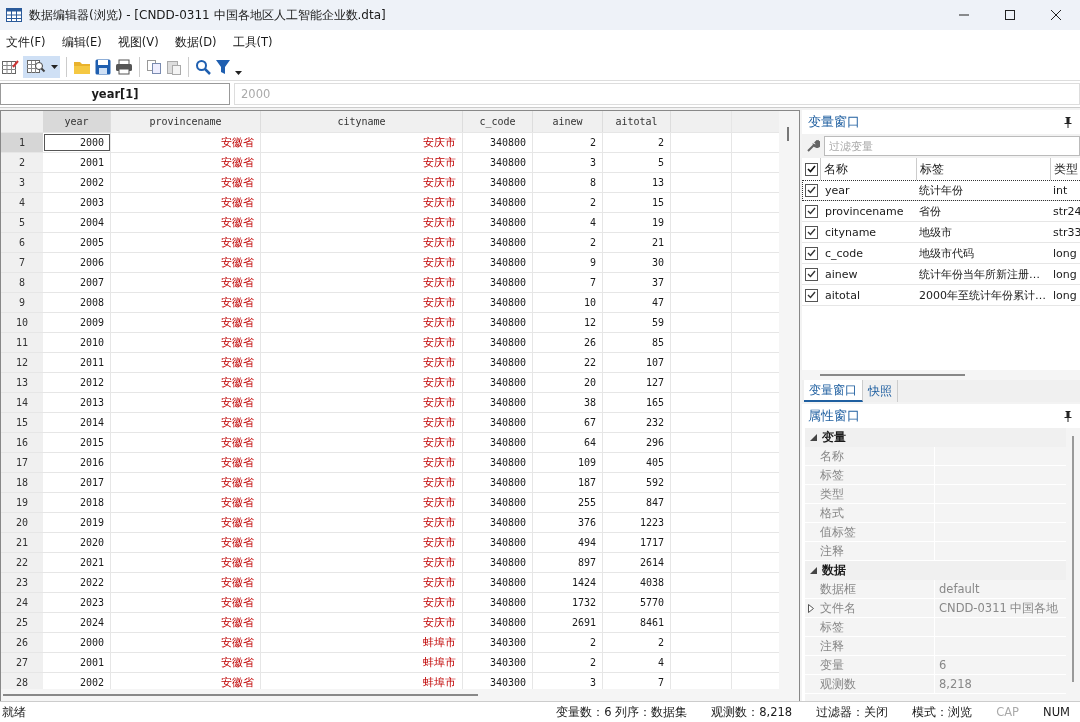 This screenshot has height=722, width=1080. What do you see at coordinates (22, 282) in the screenshot?
I see `row-number: 8` at bounding box center [22, 282].